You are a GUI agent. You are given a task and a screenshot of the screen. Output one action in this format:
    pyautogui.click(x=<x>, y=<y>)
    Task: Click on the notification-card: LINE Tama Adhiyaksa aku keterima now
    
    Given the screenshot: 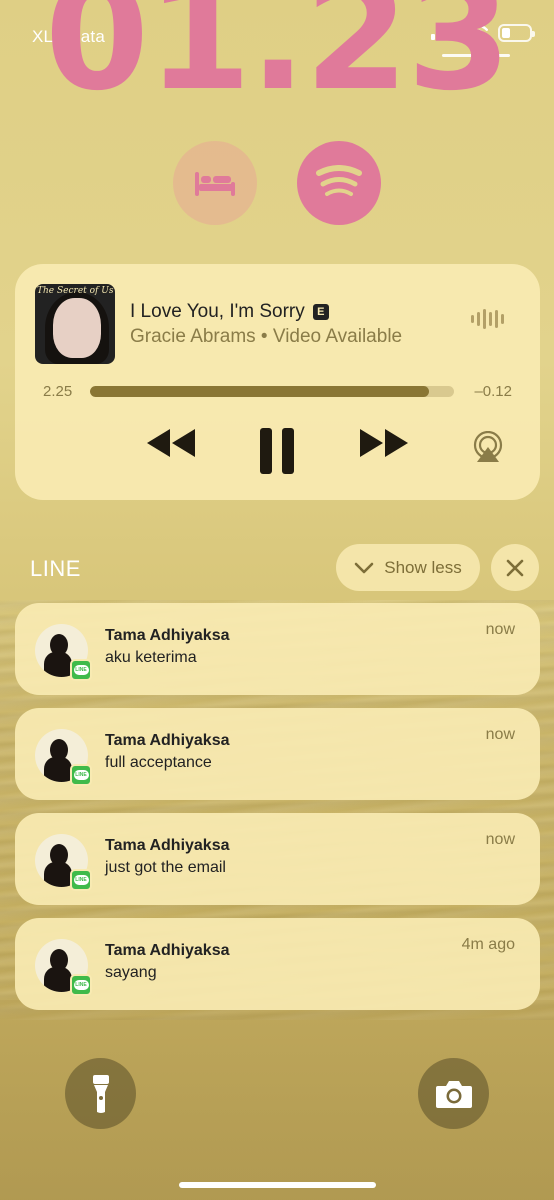 What is the action you would take?
    pyautogui.click(x=277, y=649)
    